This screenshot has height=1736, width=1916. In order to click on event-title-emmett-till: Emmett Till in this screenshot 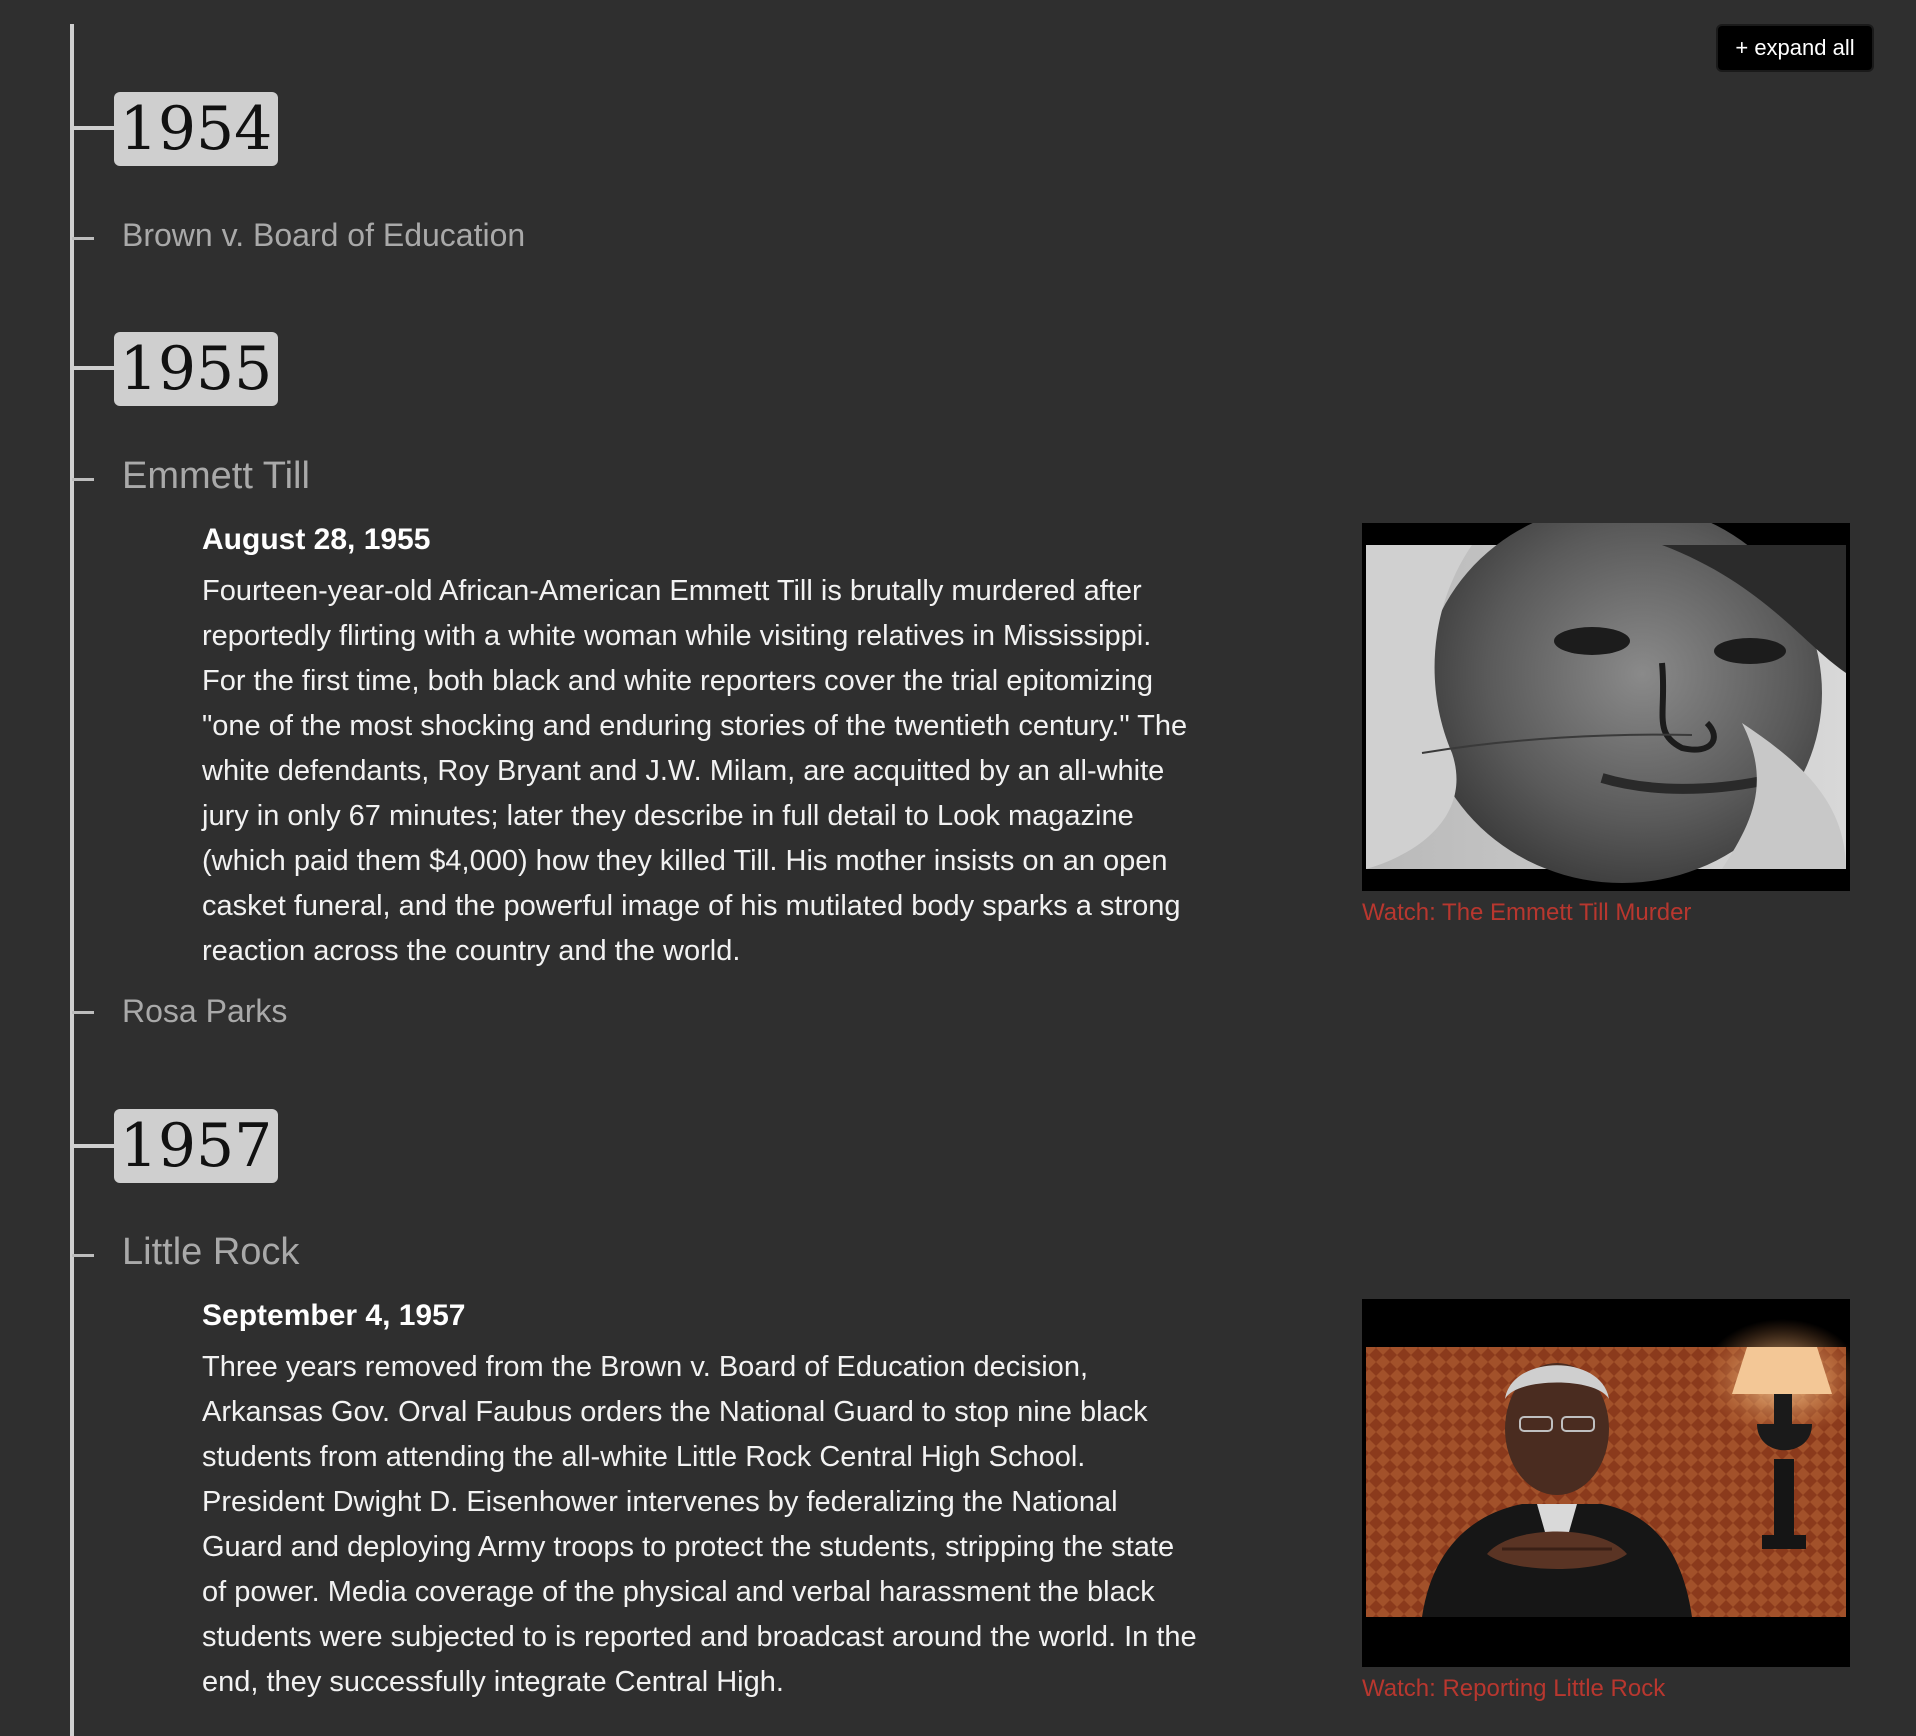, I will do `click(216, 476)`.